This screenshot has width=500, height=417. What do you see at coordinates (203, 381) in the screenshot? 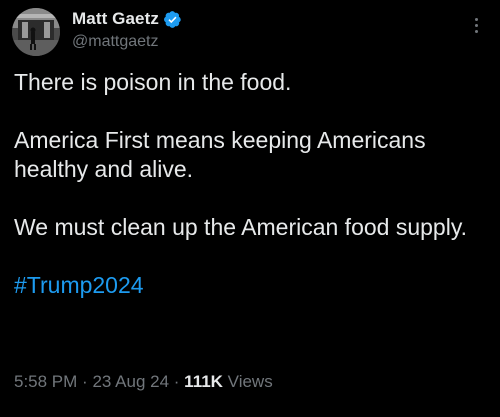
I see `views-count: 111K` at bounding box center [203, 381].